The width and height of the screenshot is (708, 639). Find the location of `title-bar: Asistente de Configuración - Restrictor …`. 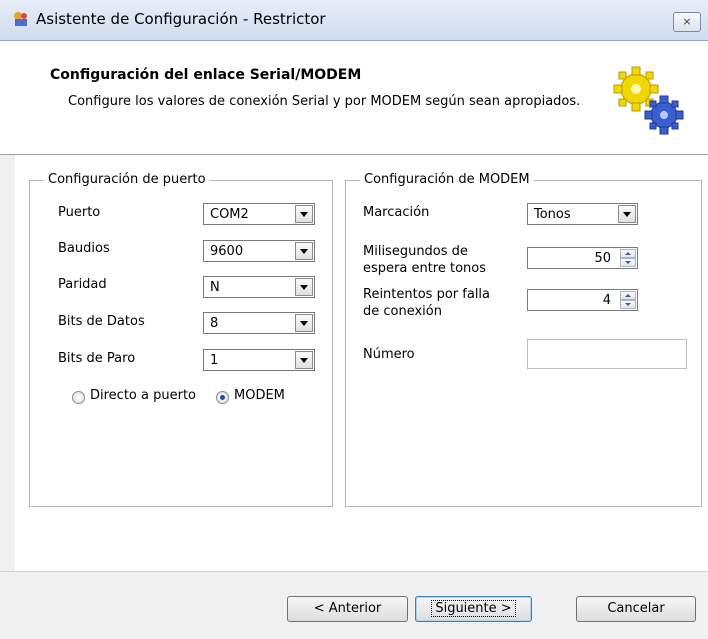

title-bar: Asistente de Configuración - Restrictor … is located at coordinates (354, 20).